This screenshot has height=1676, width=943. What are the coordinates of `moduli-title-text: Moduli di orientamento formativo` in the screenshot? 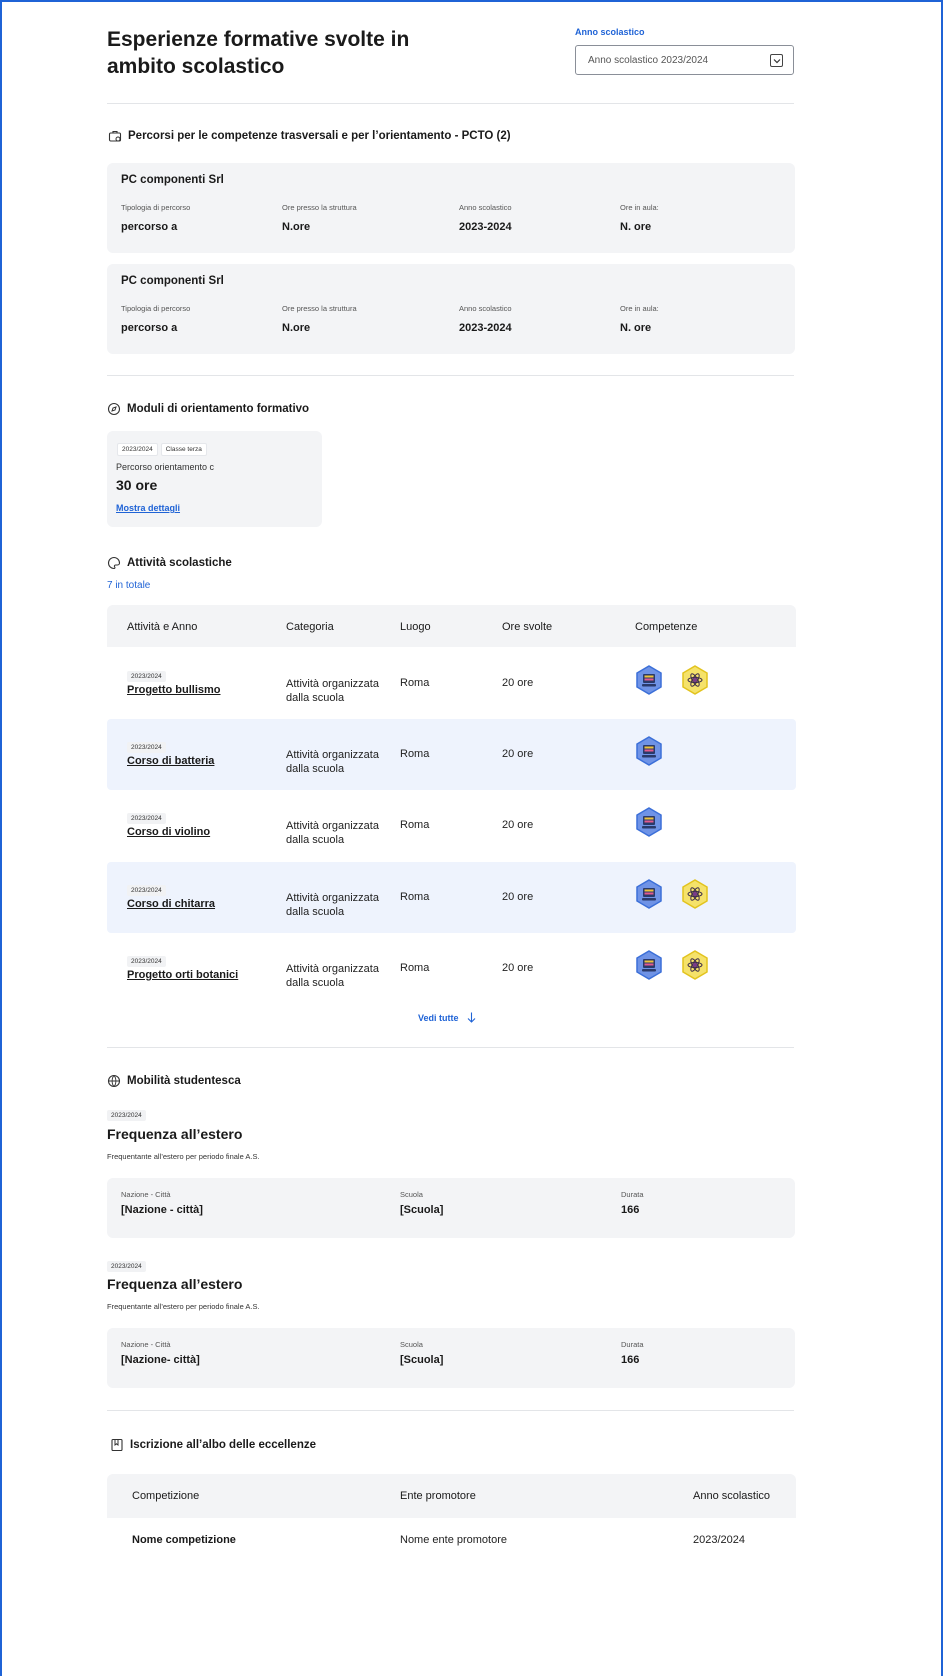 It's located at (218, 409).